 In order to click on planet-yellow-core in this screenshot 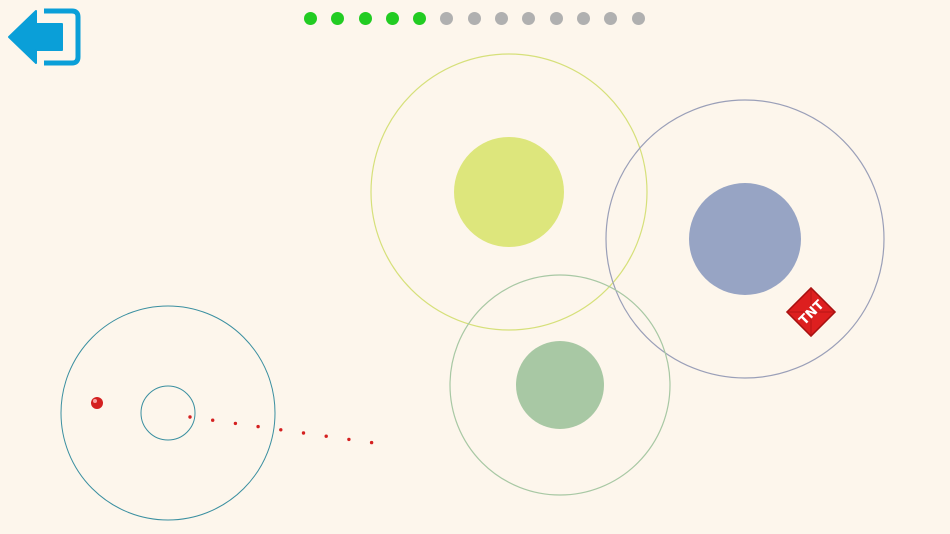, I will do `click(509, 192)`.